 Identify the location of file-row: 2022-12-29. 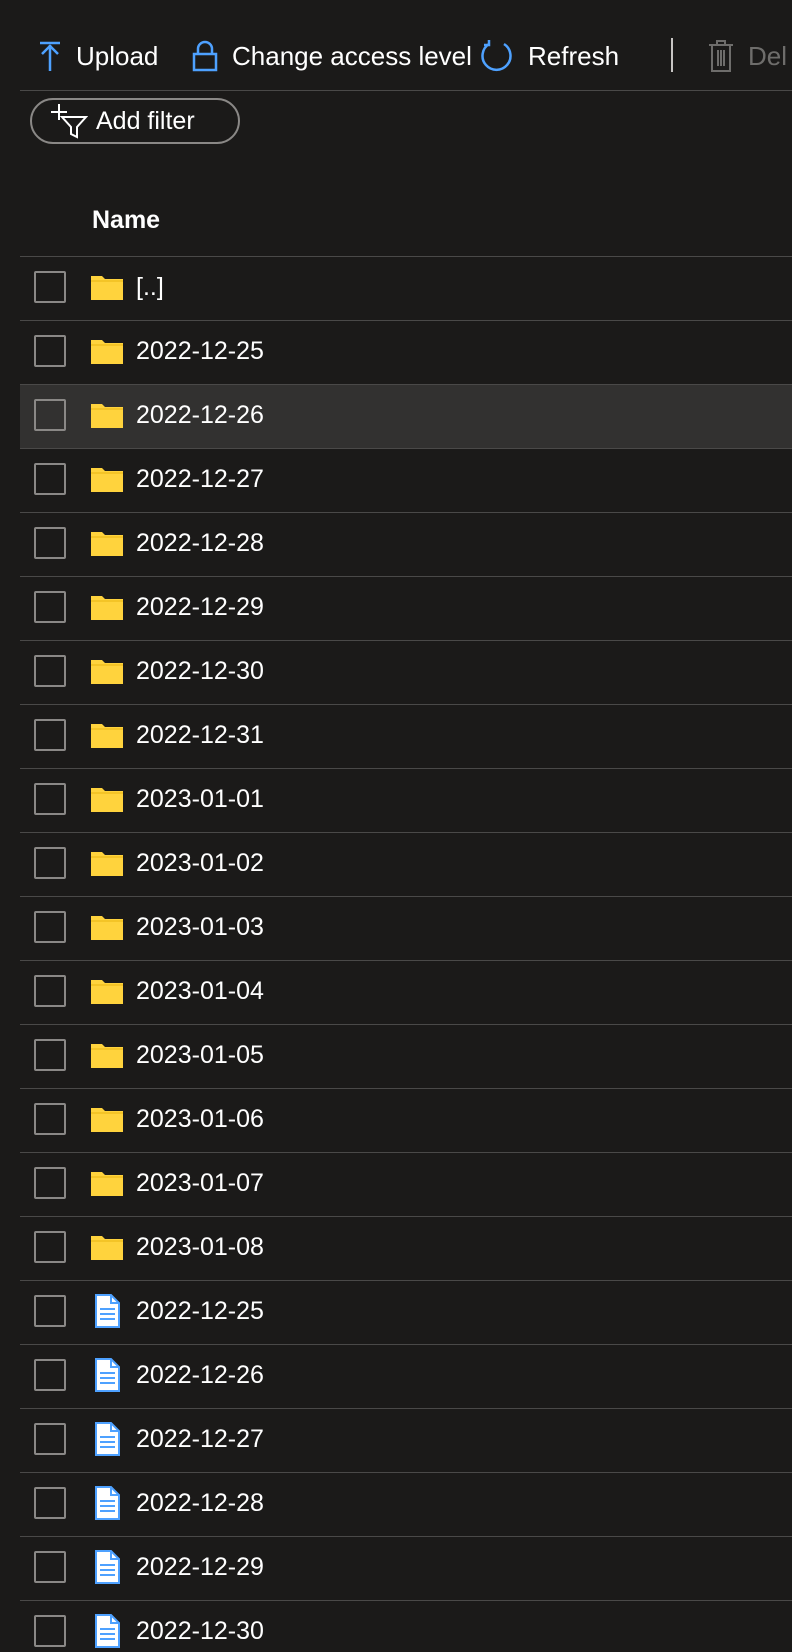
(406, 1569).